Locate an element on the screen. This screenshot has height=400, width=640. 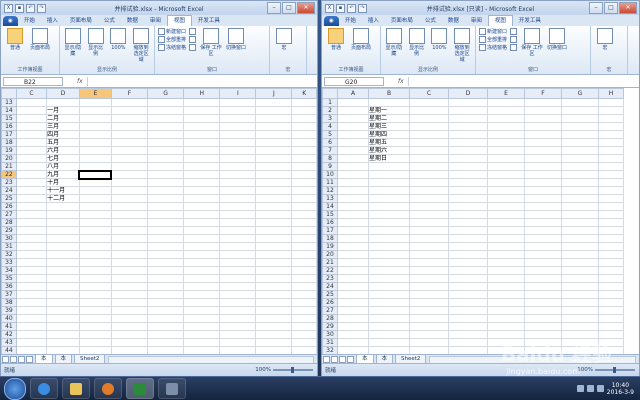
row-header: 11 is located at coordinates (330, 182).